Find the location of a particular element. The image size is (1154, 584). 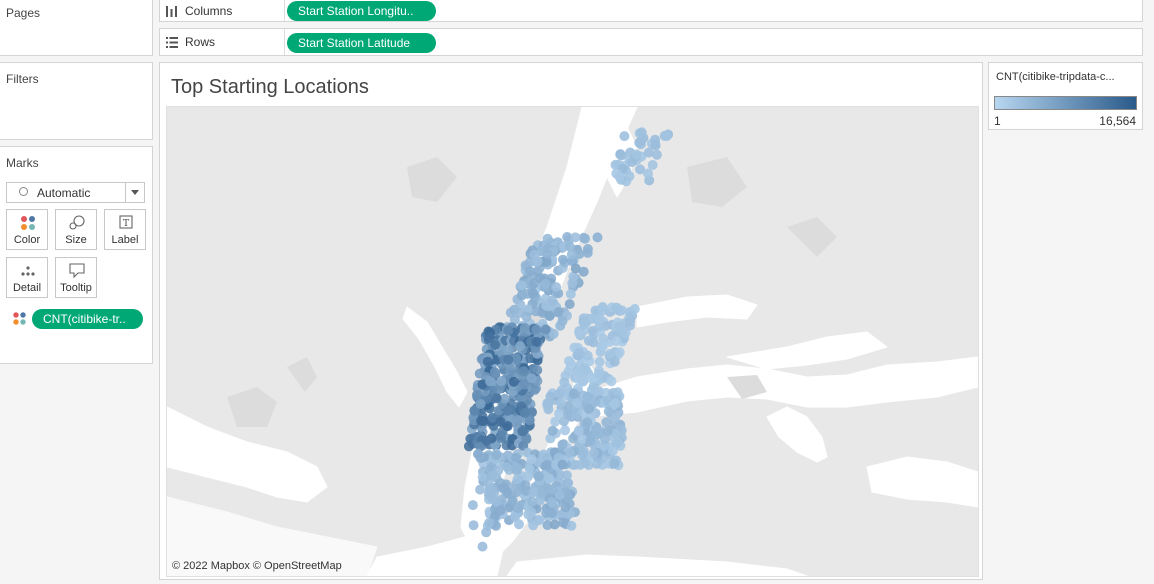

color-legend: CNT(citibike-tripdata-c... 1 16,564 is located at coordinates (1065, 96).